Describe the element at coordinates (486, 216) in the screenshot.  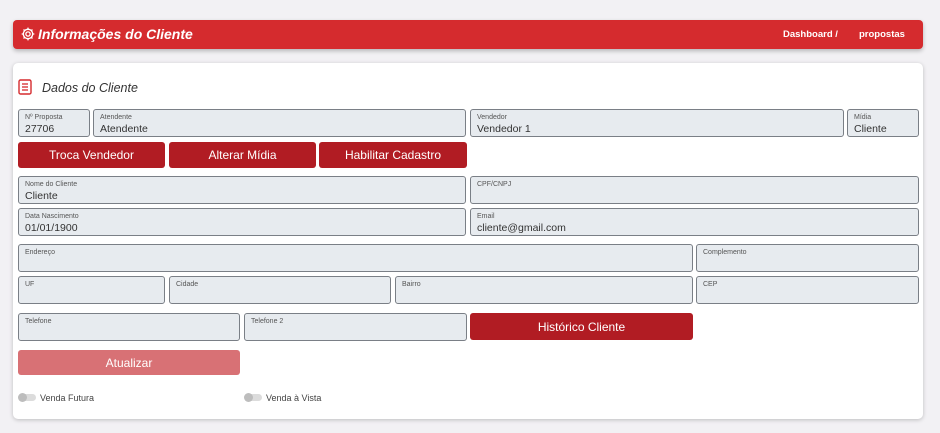
I see `email-label: Email` at that location.